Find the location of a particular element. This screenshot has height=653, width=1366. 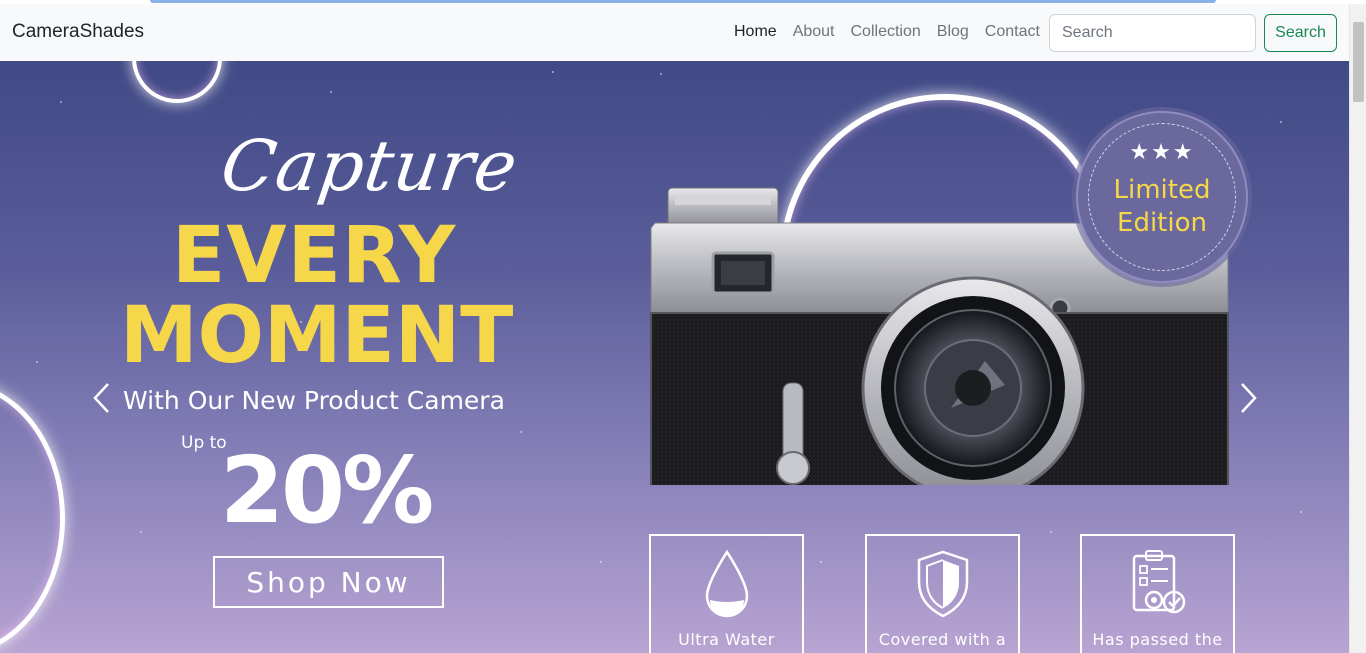

neon-ring-left is located at coordinates (32, 517).